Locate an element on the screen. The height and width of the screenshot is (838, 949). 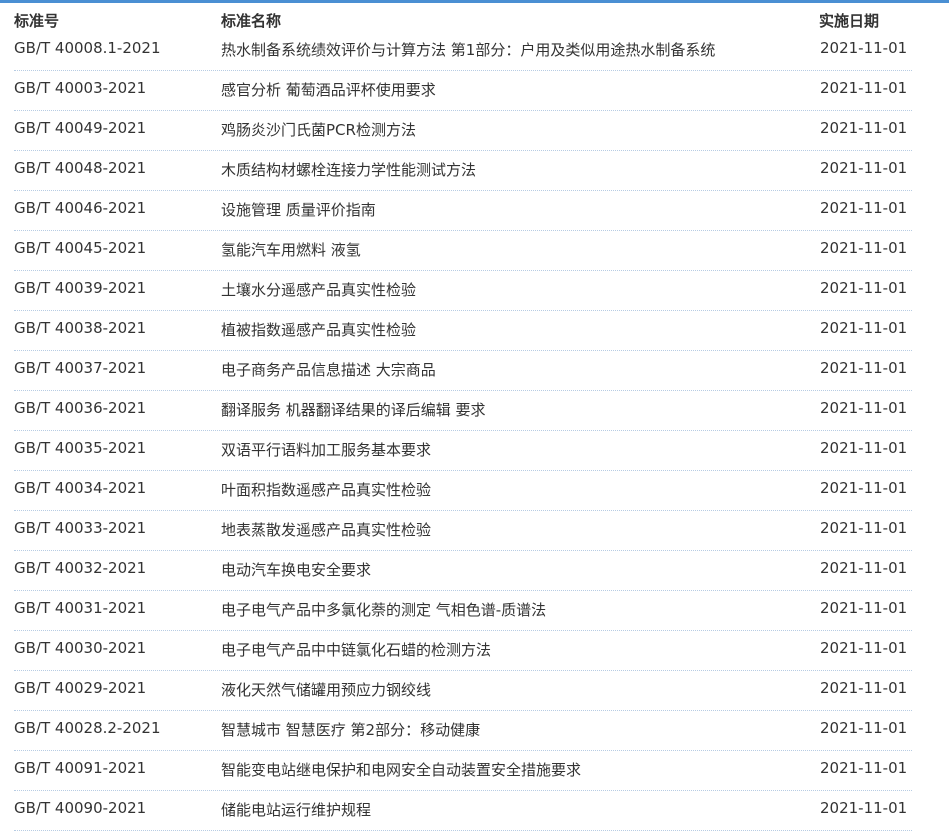
header-implementation-date: 实施日期 is located at coordinates (849, 21).